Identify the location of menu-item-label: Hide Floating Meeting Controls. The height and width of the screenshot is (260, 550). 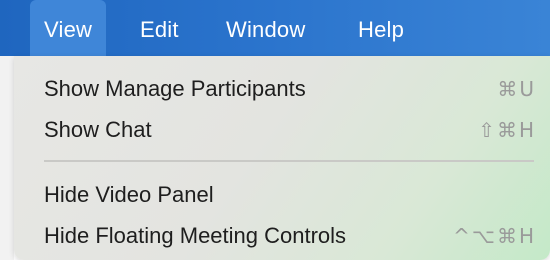
(195, 235).